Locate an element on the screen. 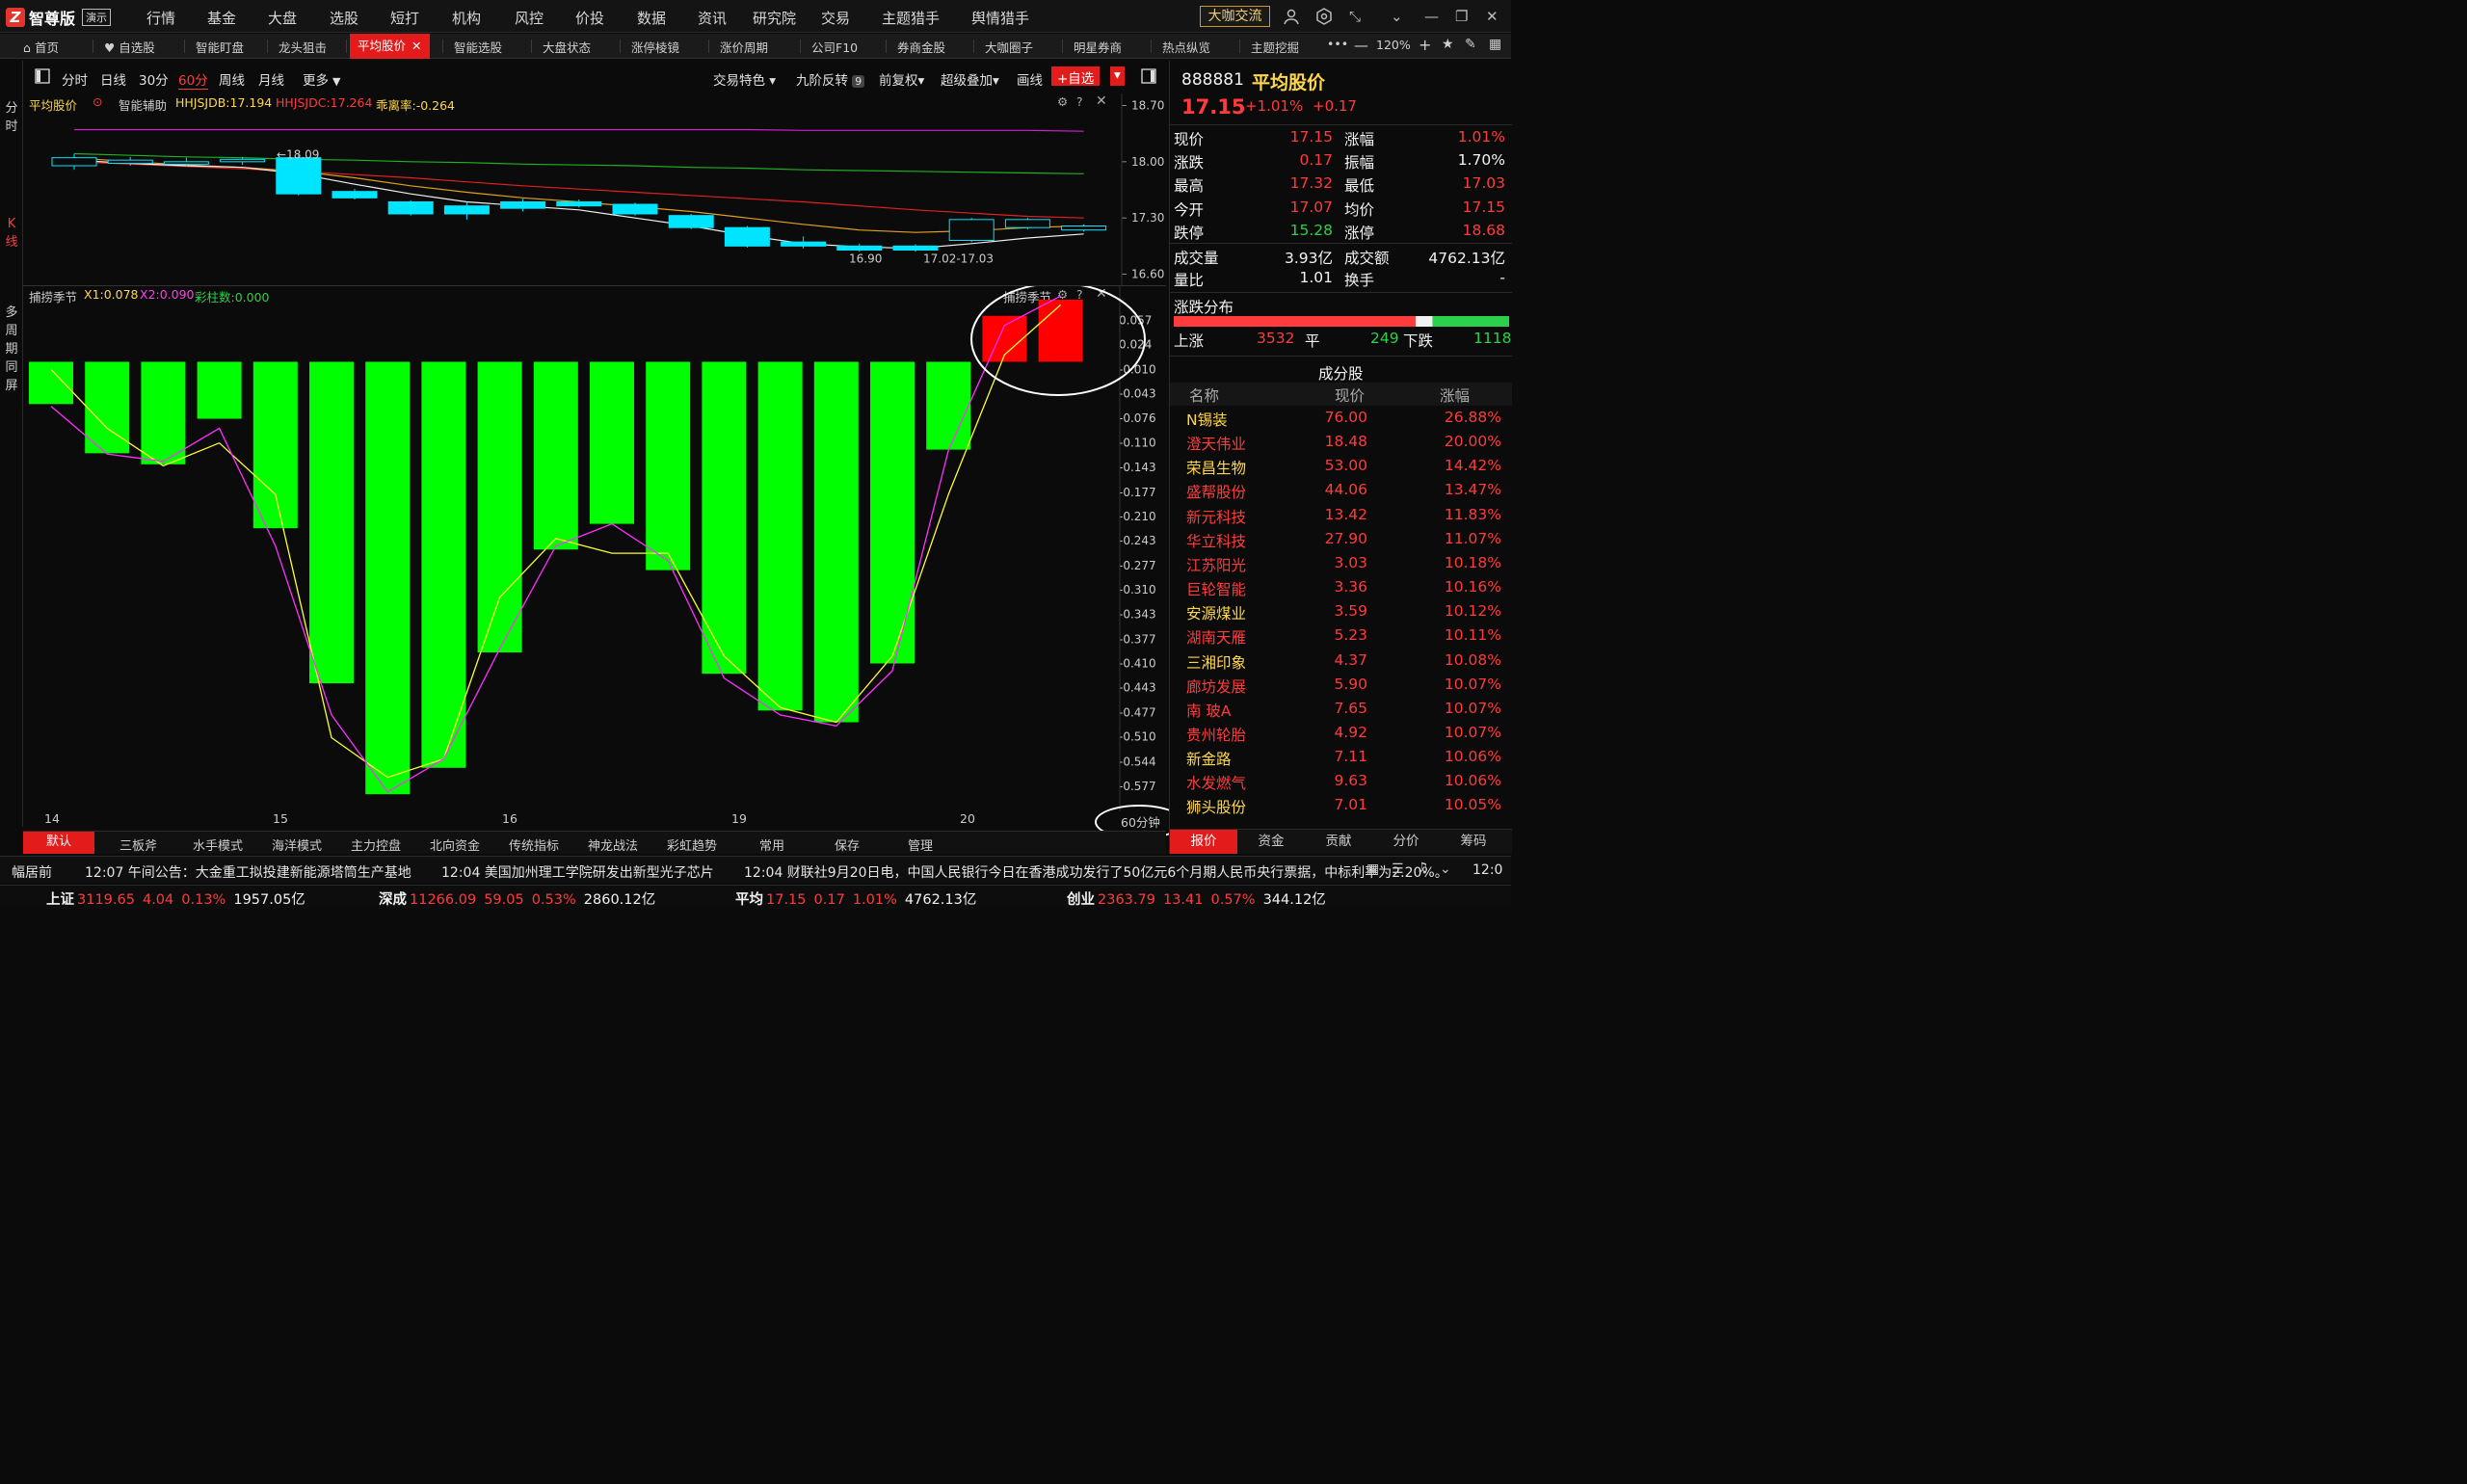  indicator-tab-3: 海洋模式 is located at coordinates (297, 844).